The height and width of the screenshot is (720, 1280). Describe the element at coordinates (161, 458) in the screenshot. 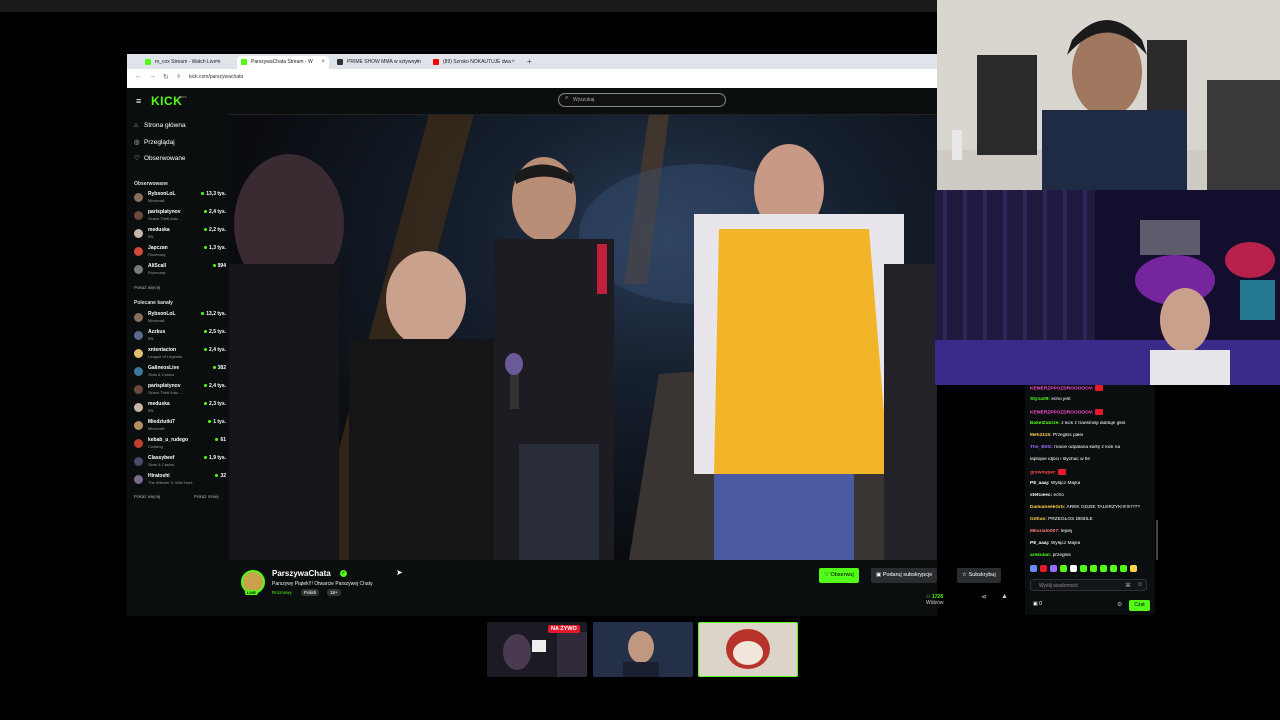

I see `channel-name: Classybeef` at that location.